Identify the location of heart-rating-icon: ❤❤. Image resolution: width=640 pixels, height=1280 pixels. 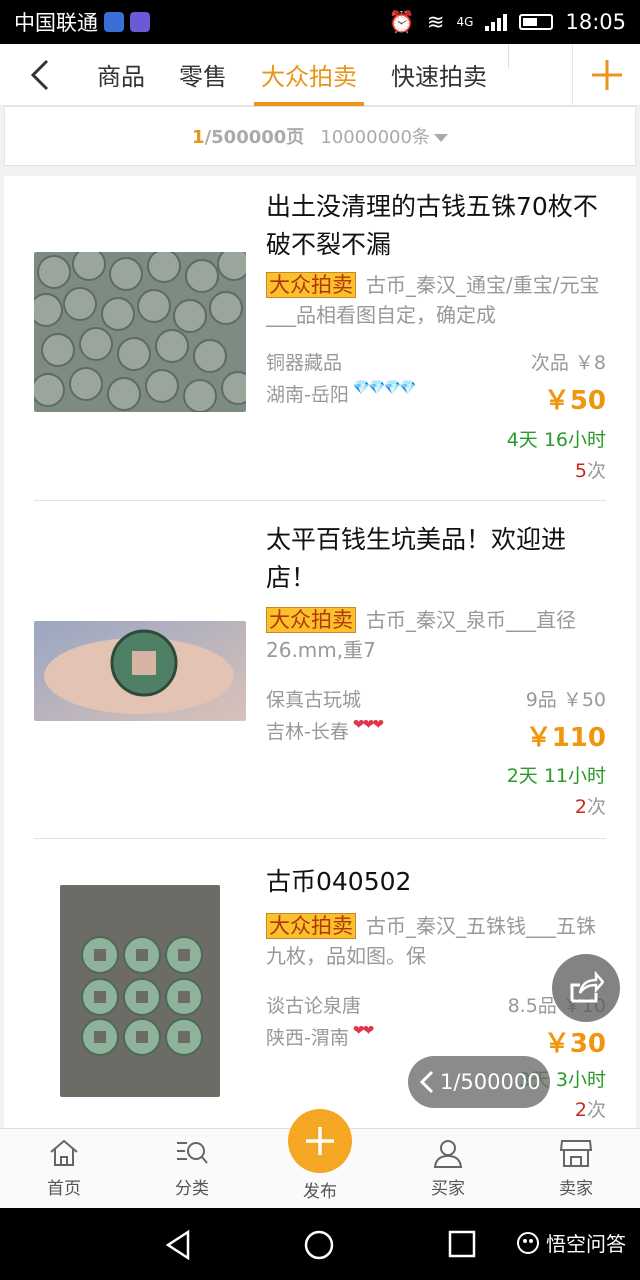
(363, 1031).